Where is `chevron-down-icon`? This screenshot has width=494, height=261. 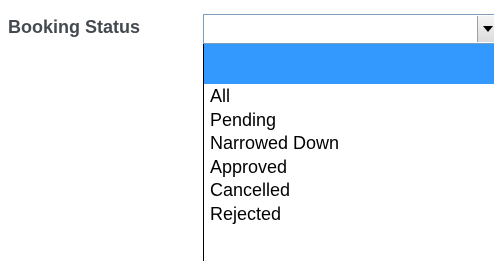 chevron-down-icon is located at coordinates (488, 29).